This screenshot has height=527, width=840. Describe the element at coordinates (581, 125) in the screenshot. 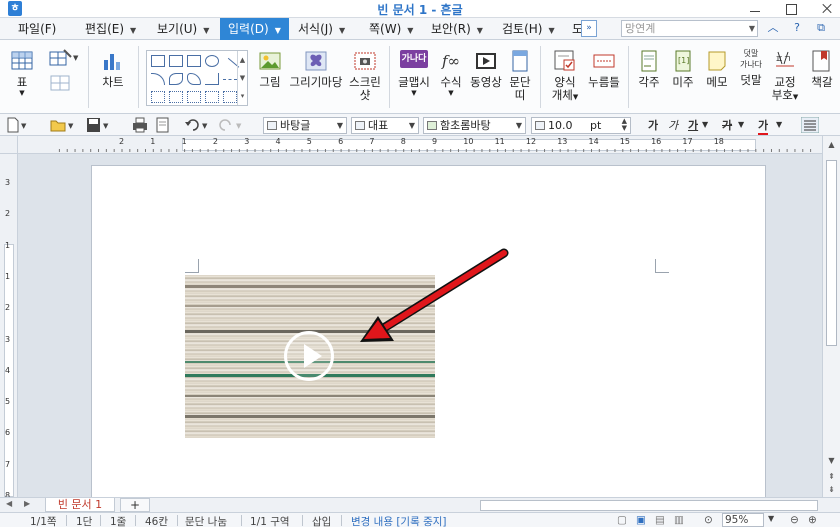

I see `font-size-input: 10.0 pt ▲ ▼` at that location.